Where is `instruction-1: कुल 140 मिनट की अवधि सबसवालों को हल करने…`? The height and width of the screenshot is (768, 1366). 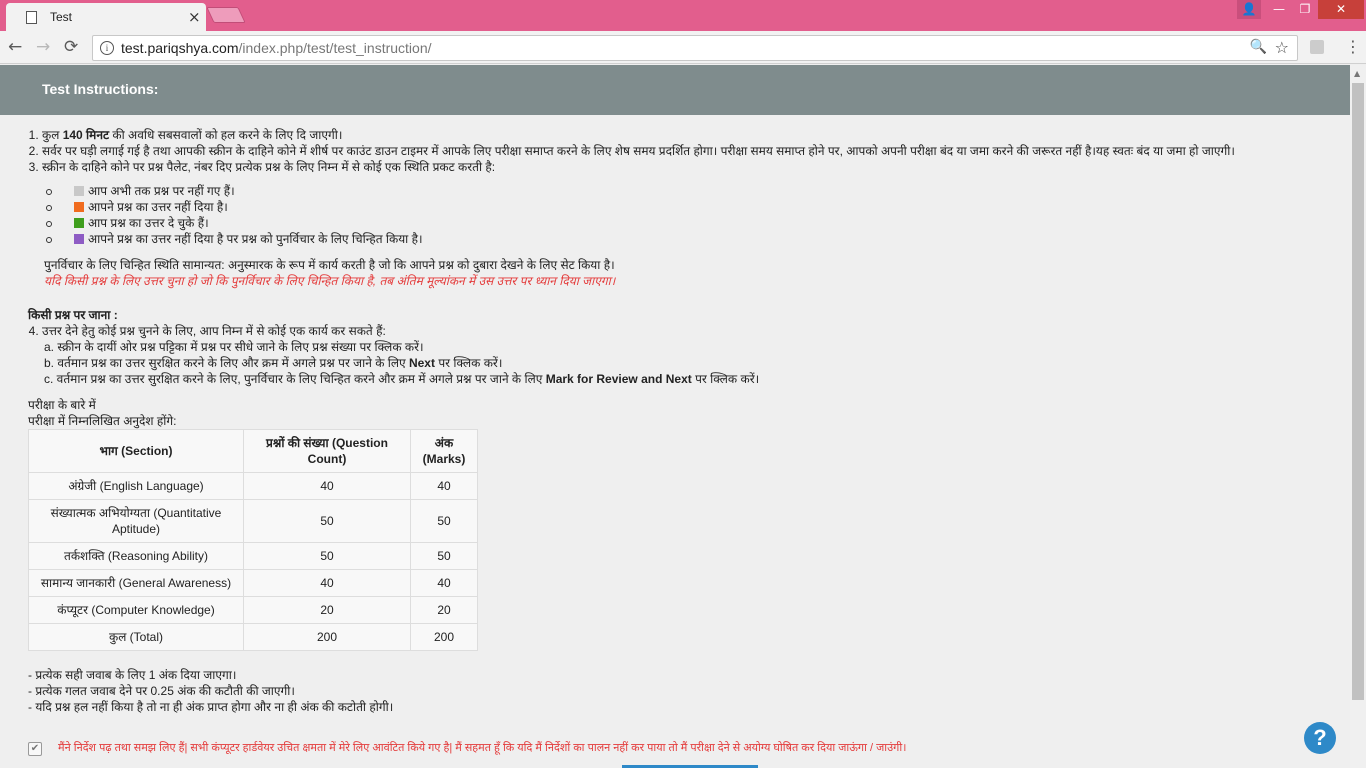
instruction-1: कुल 140 मिनट की अवधि सबसवालों को हल करने… is located at coordinates (680, 135).